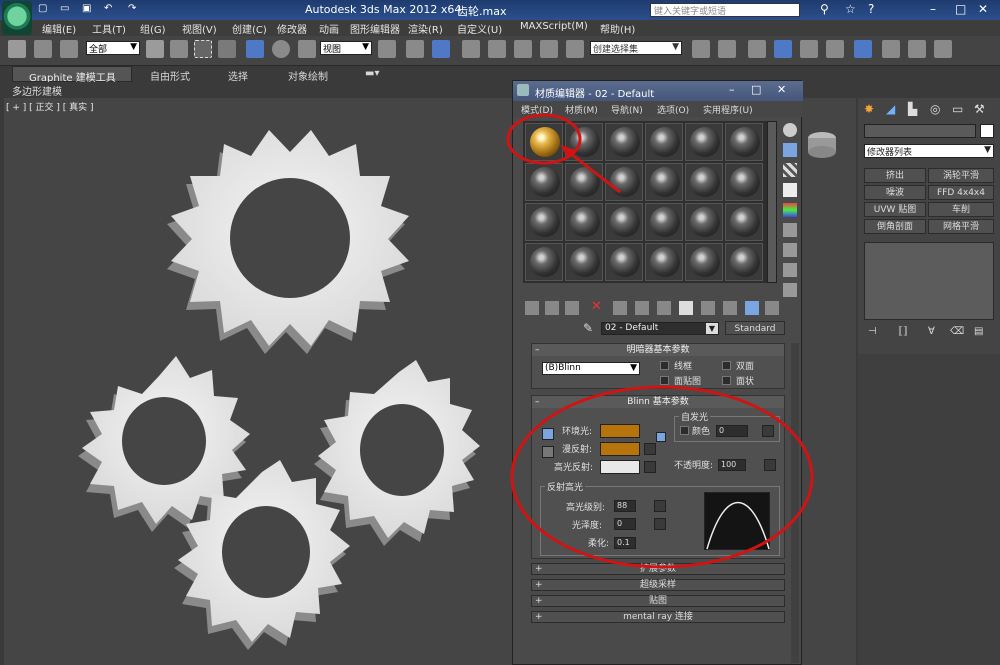  Describe the element at coordinates (809, 49) in the screenshot. I see `curve-editor-icon` at that location.